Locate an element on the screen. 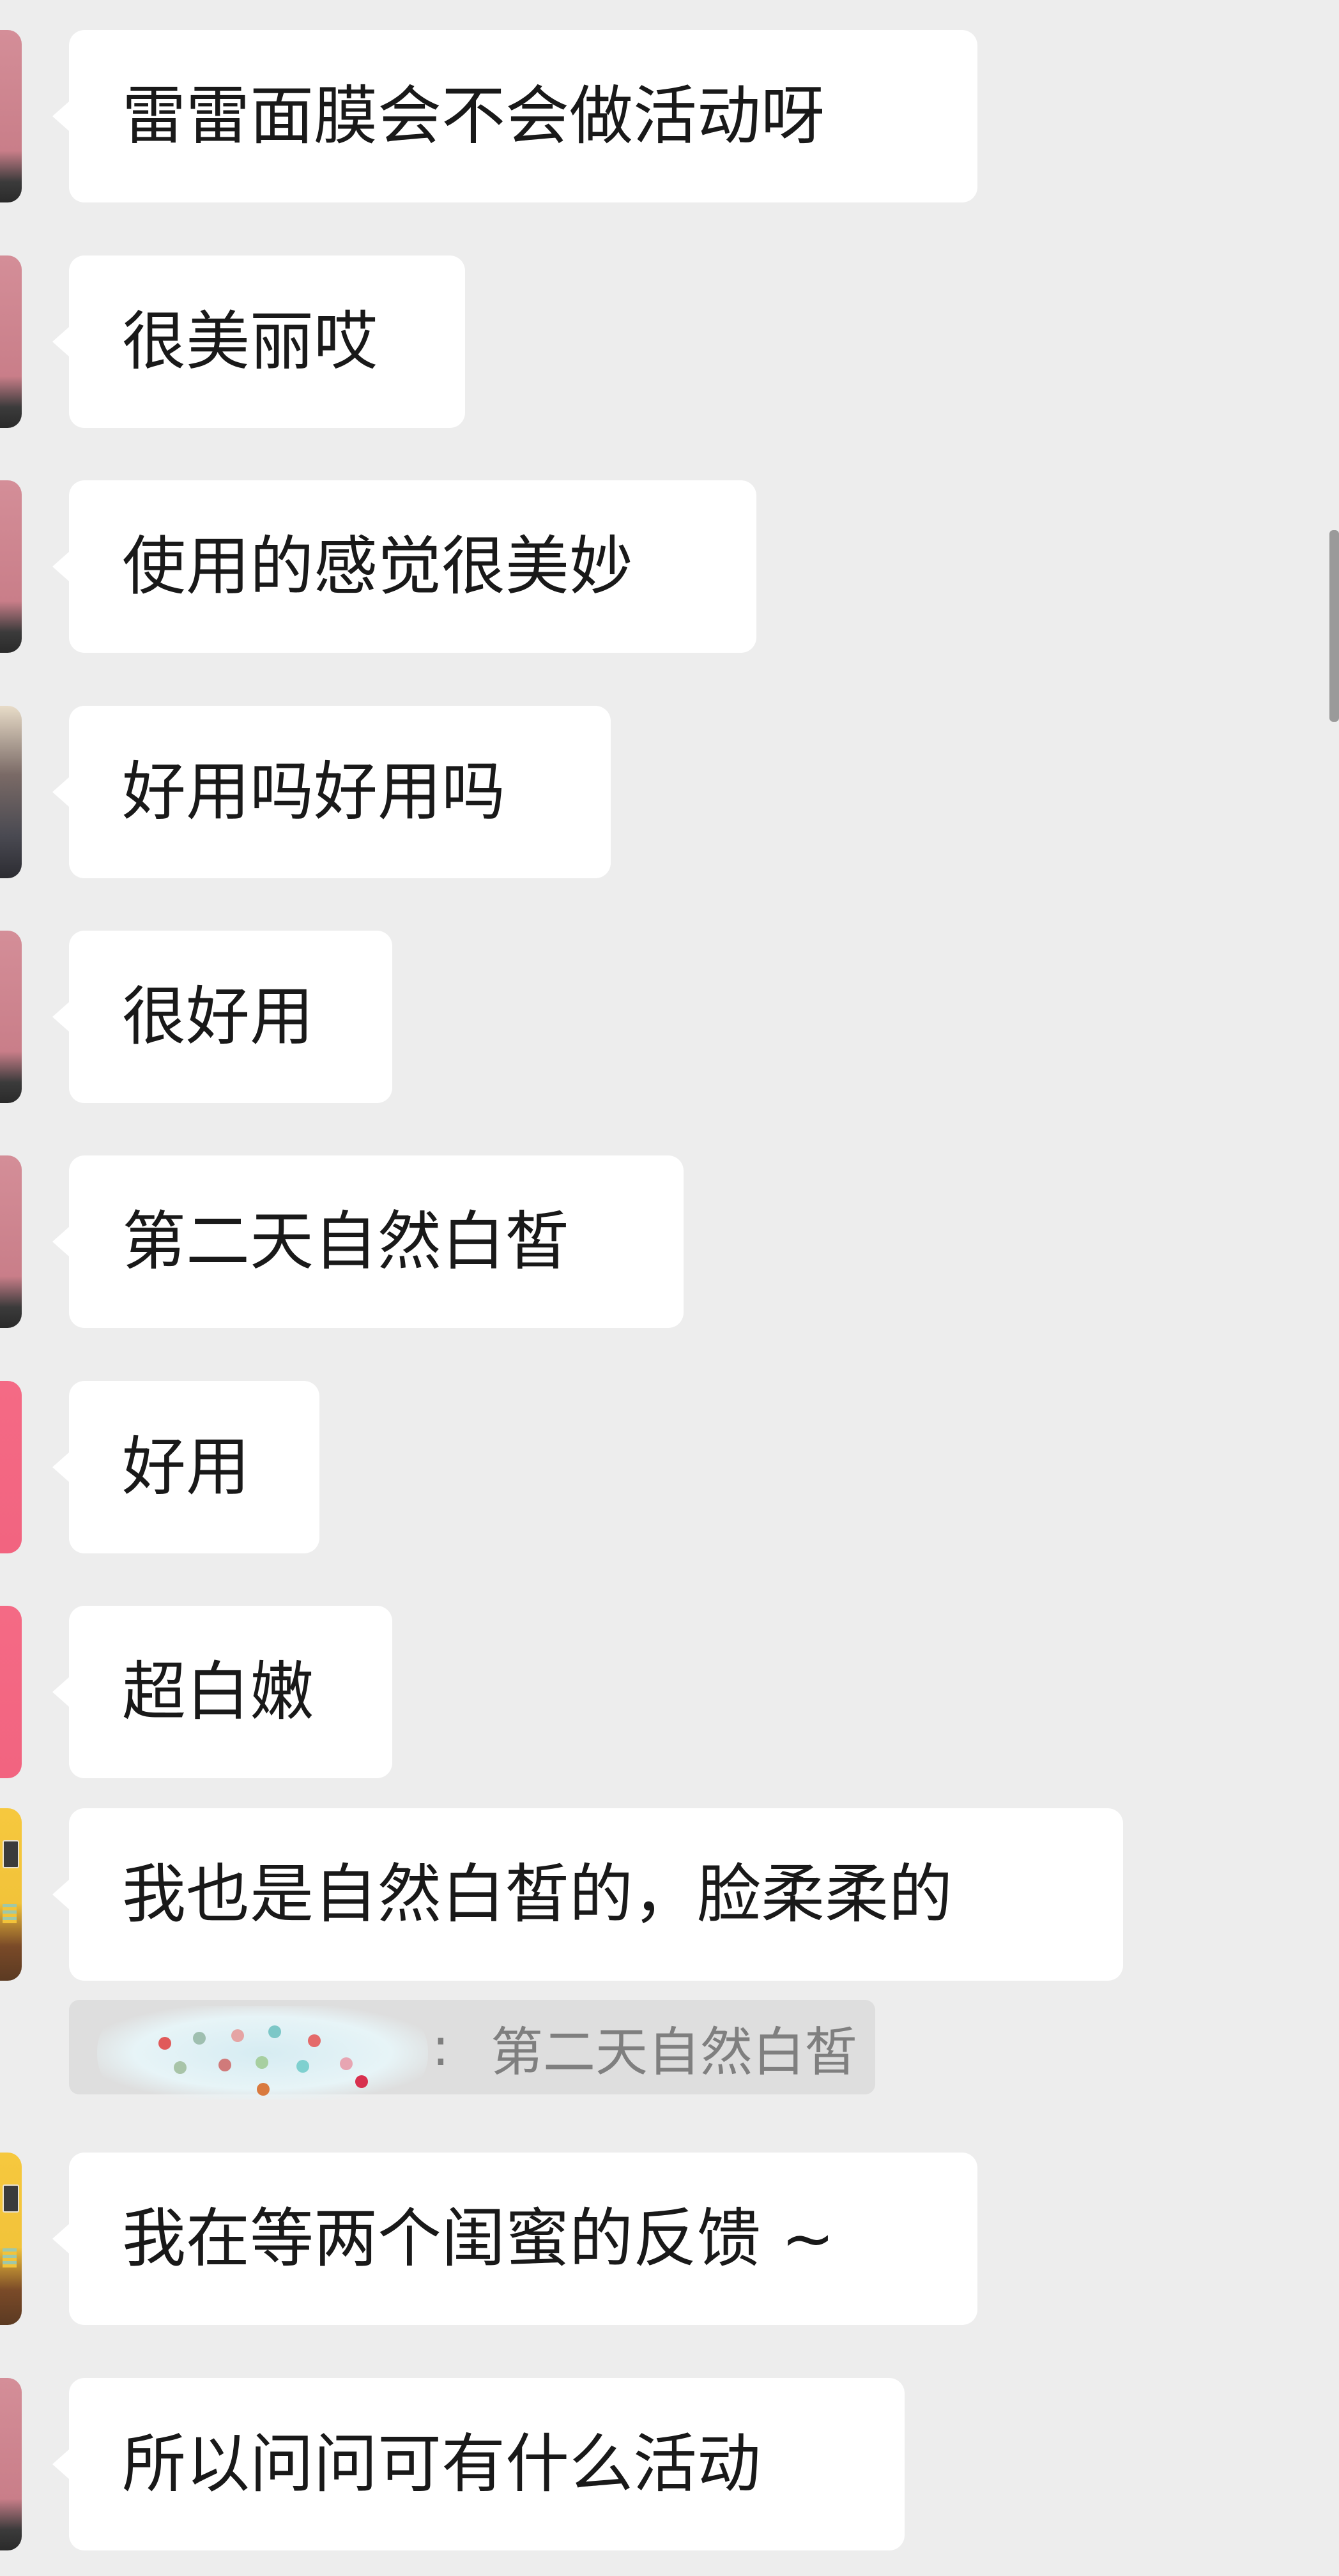 This screenshot has height=2576, width=1339. message-bubble: 使用的感觉很美妙 is located at coordinates (404, 566).